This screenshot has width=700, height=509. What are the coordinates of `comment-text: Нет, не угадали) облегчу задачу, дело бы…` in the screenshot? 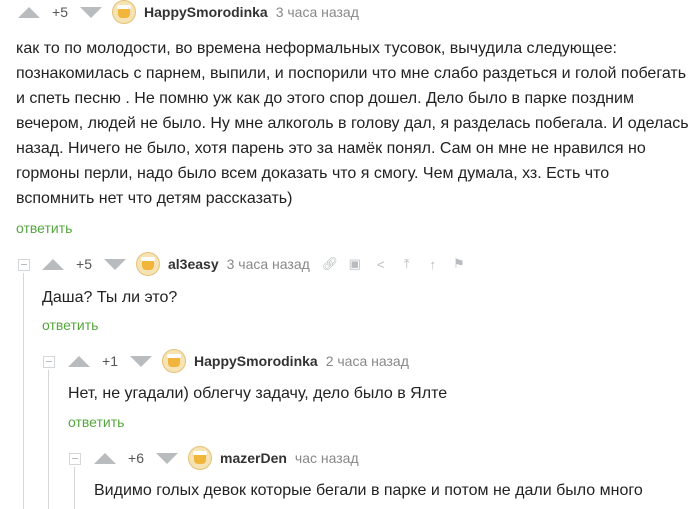 It's located at (258, 393).